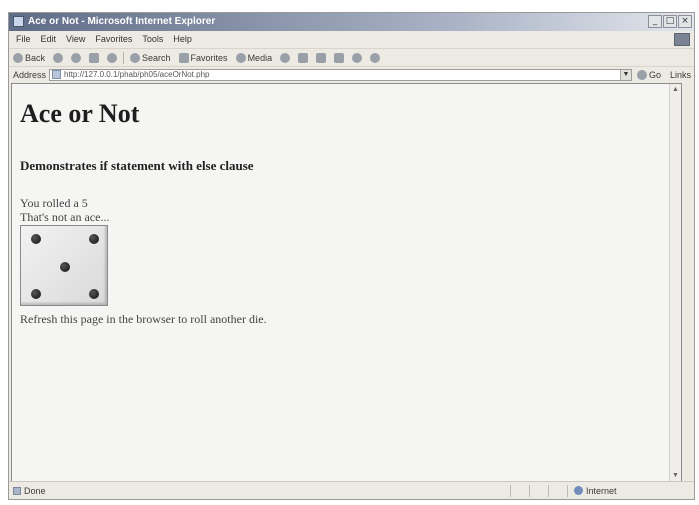 The width and height of the screenshot is (699, 505). I want to click on refresh-icon, so click(94, 57).